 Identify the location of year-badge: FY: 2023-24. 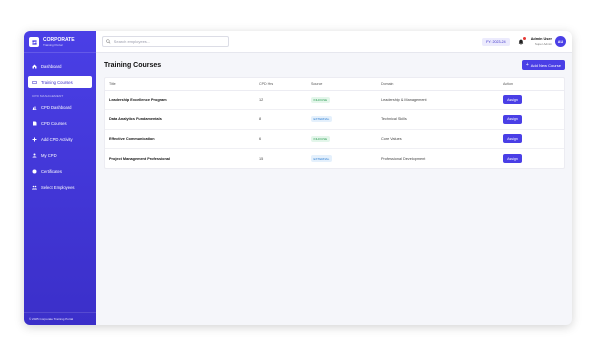
(496, 41).